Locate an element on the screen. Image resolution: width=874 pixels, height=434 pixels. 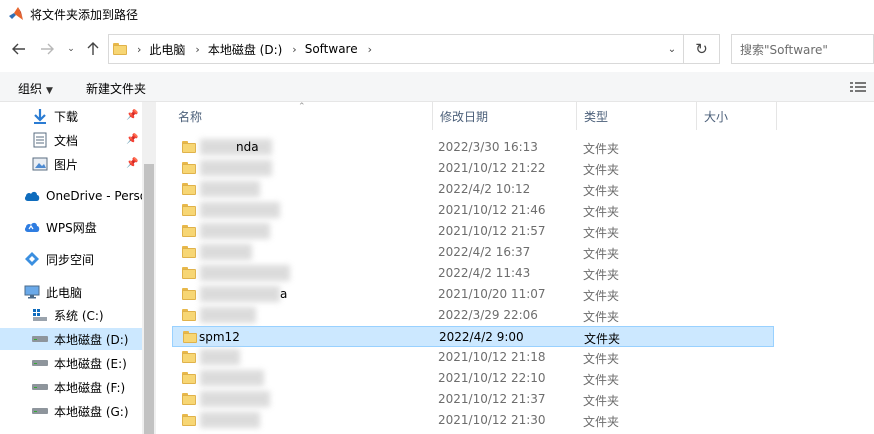
file-row: 2021/10/12 21:30 文件夹 is located at coordinates (473, 420).